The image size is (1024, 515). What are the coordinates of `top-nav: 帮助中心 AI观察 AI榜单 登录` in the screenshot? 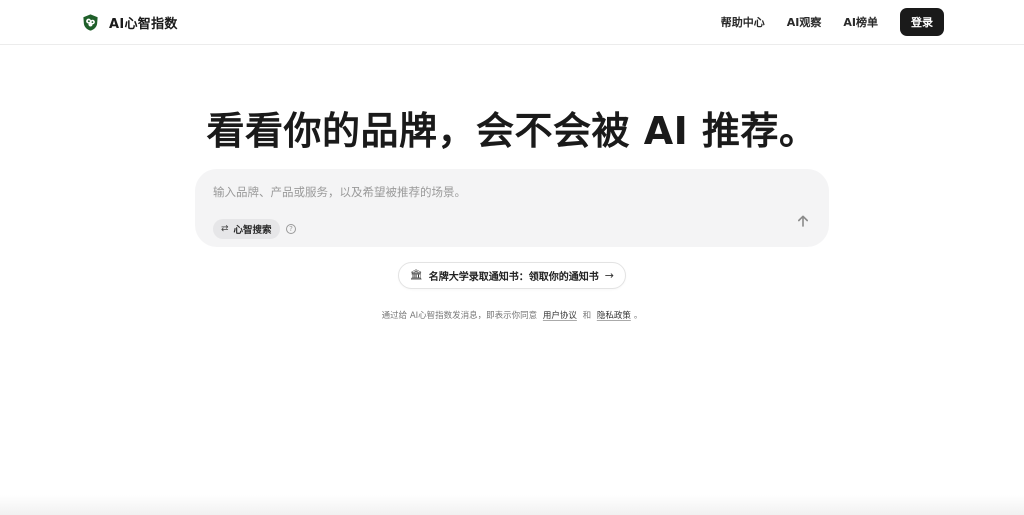 It's located at (832, 22).